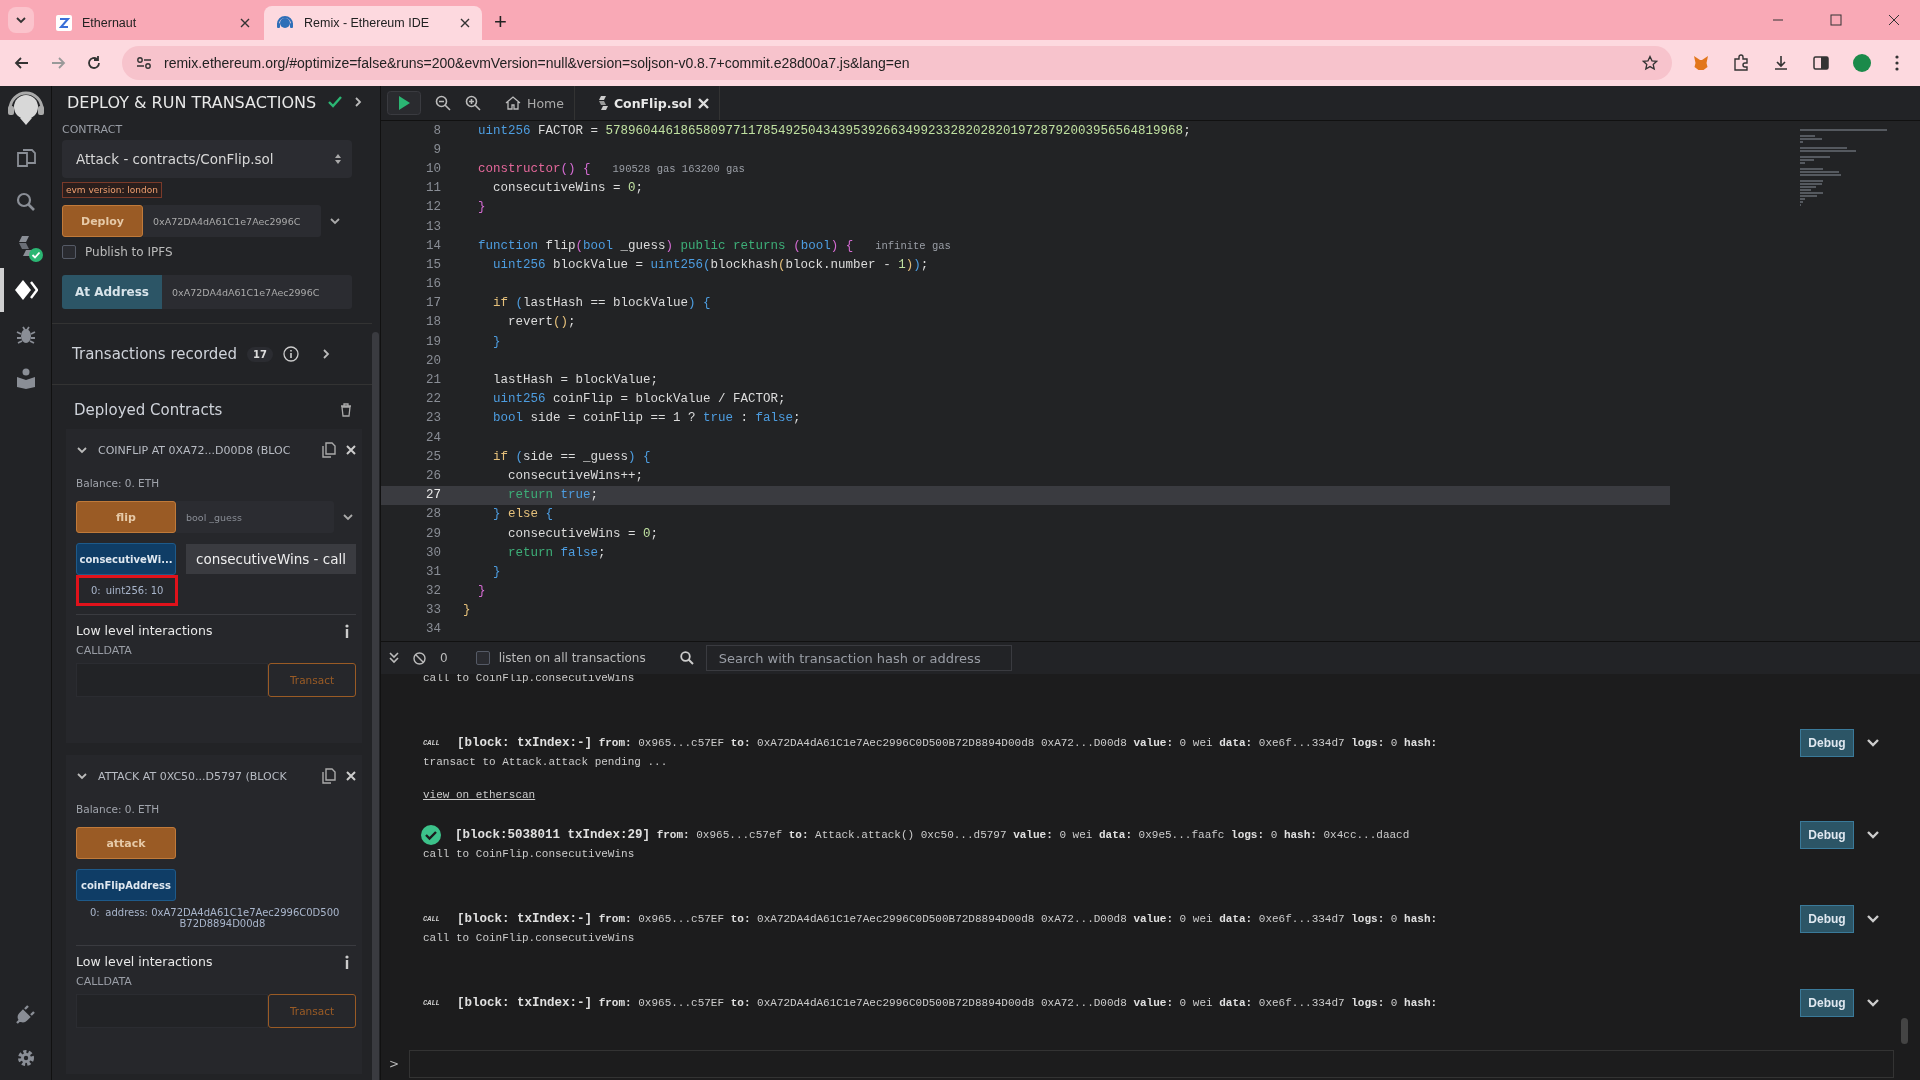 This screenshot has height=1080, width=1920. Describe the element at coordinates (479, 795) in the screenshot. I see `etherscan-link: view on etherscan` at that location.